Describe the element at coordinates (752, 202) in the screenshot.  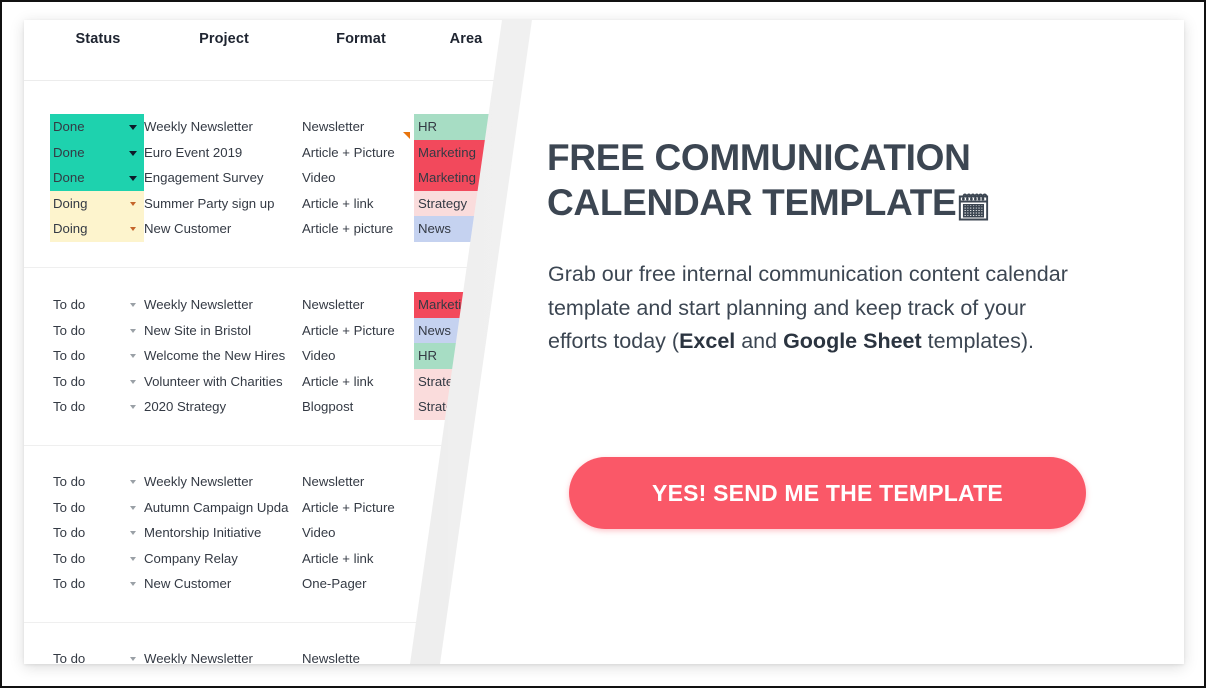
I see `headline-line-2: CALENDAR TEMPLATE` at that location.